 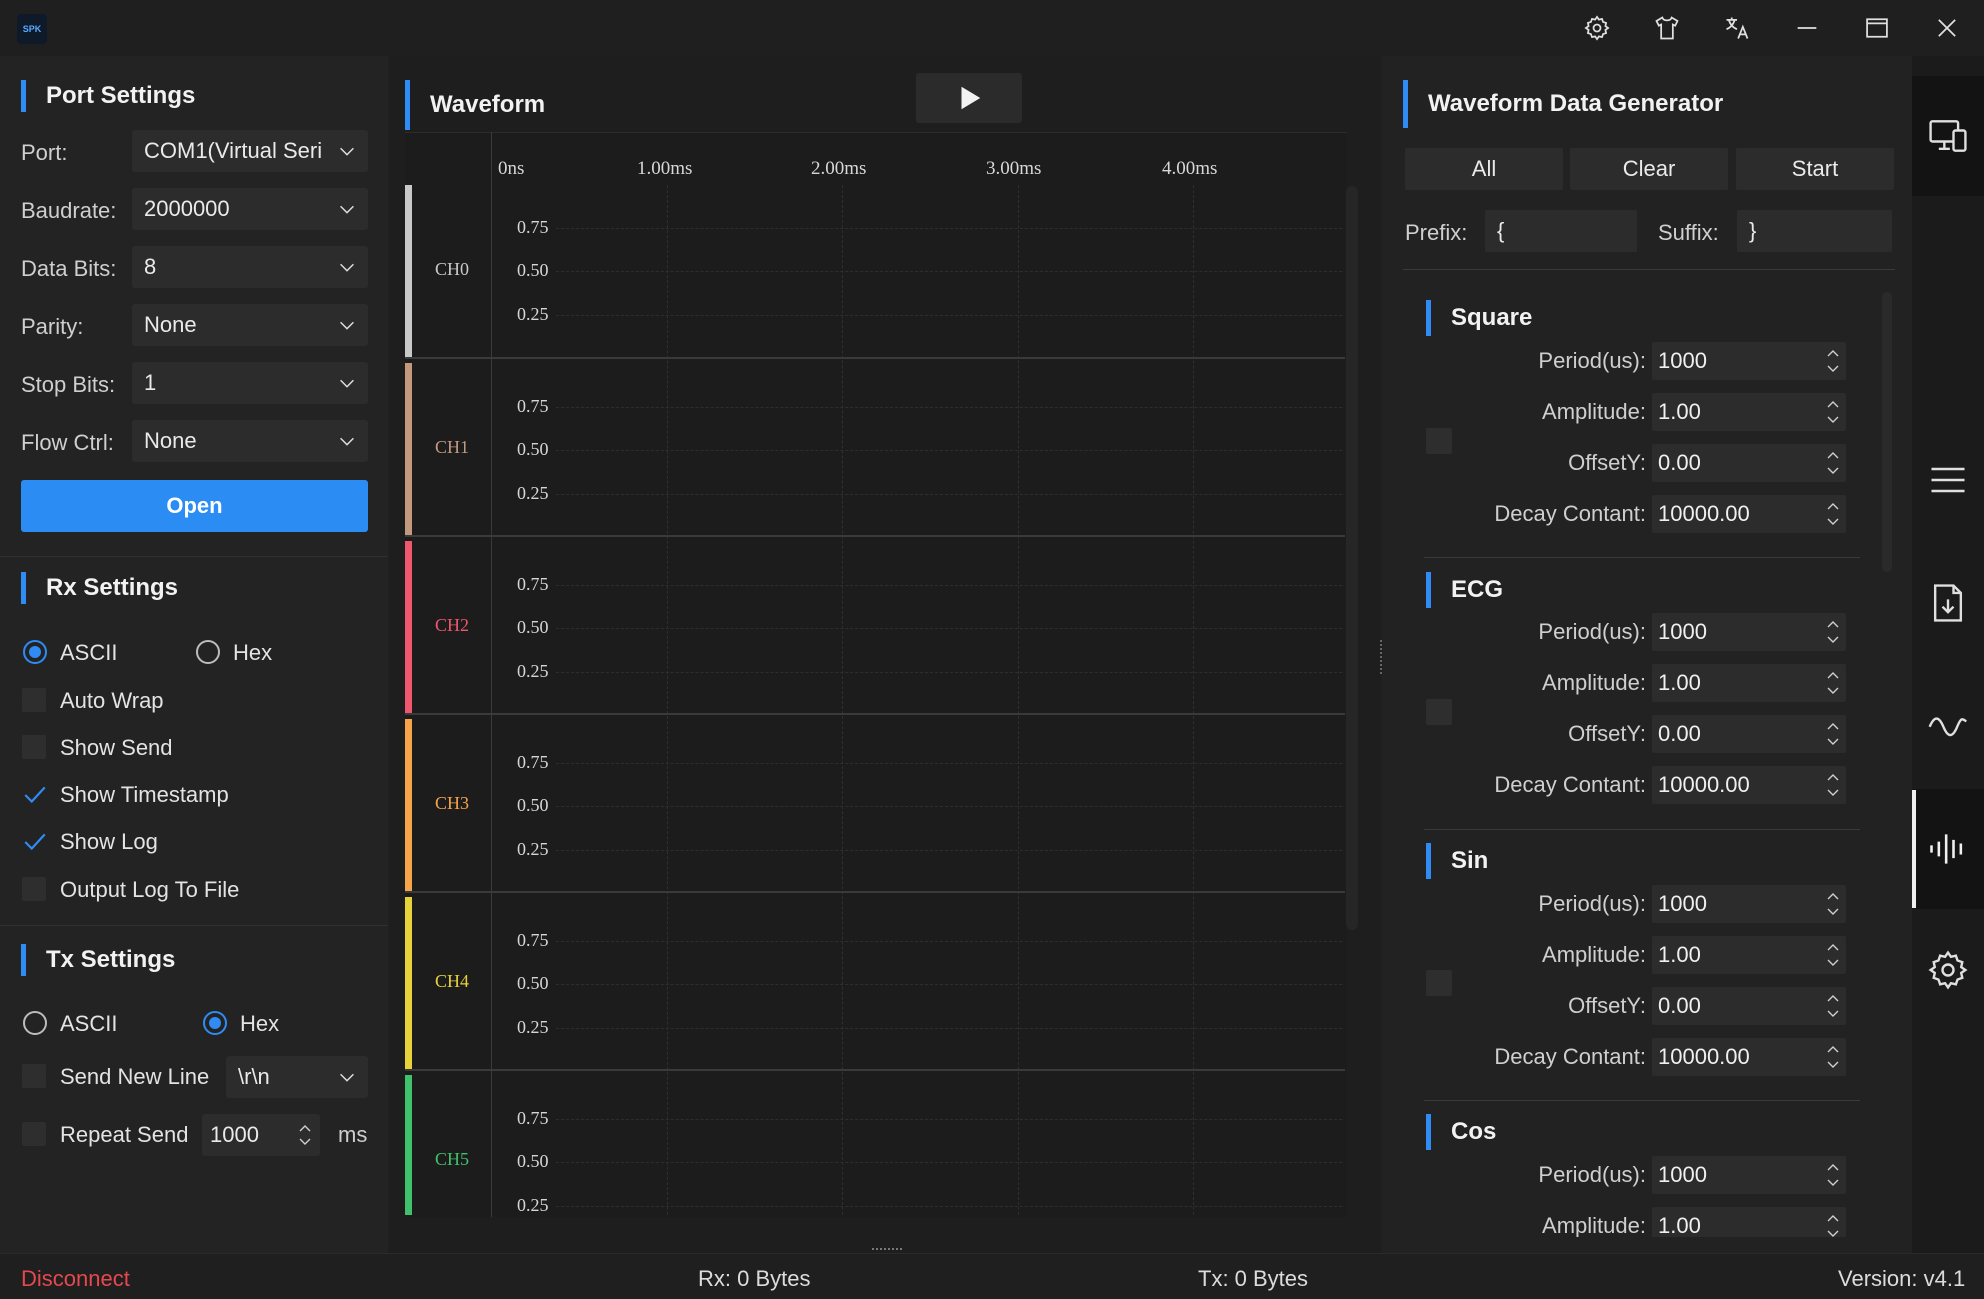 What do you see at coordinates (1667, 28) in the screenshot?
I see `shirt-icon` at bounding box center [1667, 28].